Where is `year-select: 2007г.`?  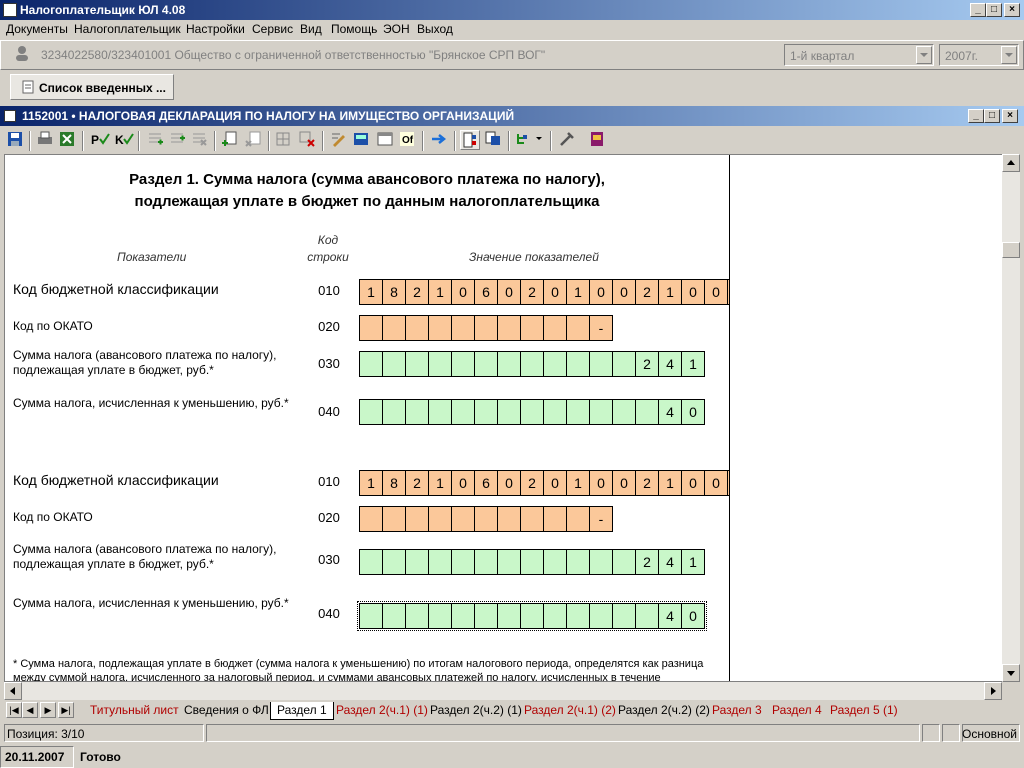 year-select: 2007г. is located at coordinates (979, 55).